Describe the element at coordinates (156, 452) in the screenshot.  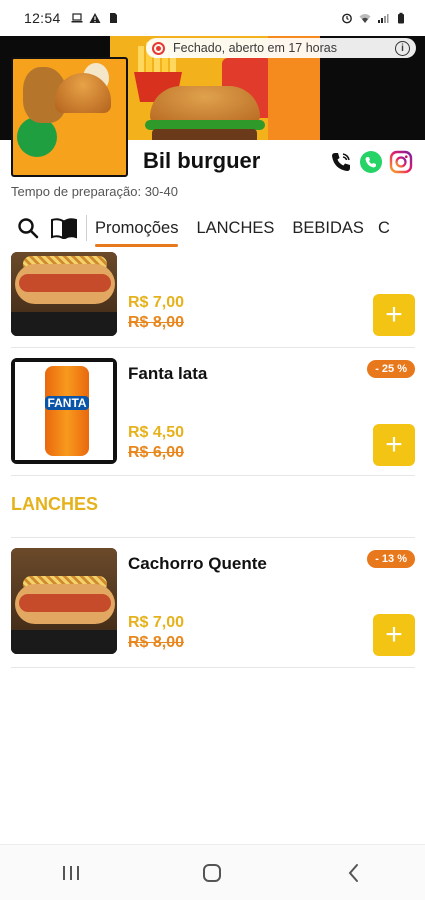
I see `product-old-price: R$ 6,00` at that location.